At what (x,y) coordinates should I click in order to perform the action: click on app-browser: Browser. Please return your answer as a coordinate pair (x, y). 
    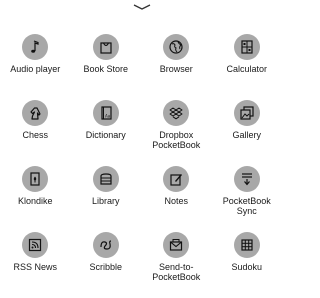
    Looking at the image, I should click on (176, 67).